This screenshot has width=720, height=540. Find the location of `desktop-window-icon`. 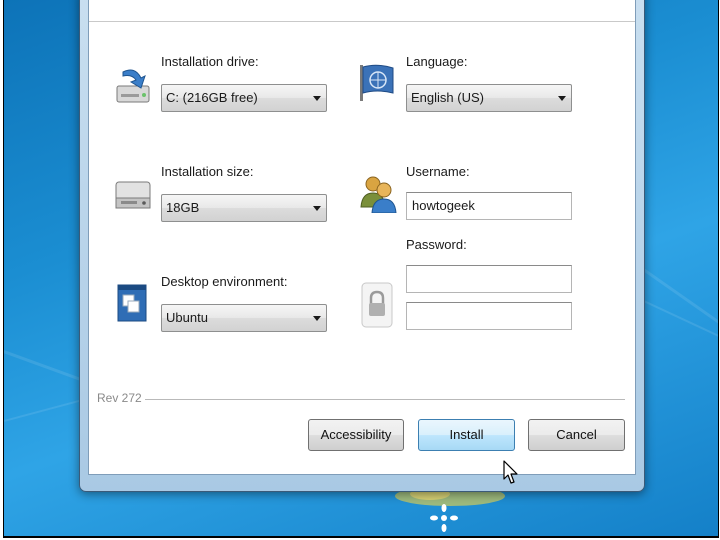

desktop-window-icon is located at coordinates (132, 303).